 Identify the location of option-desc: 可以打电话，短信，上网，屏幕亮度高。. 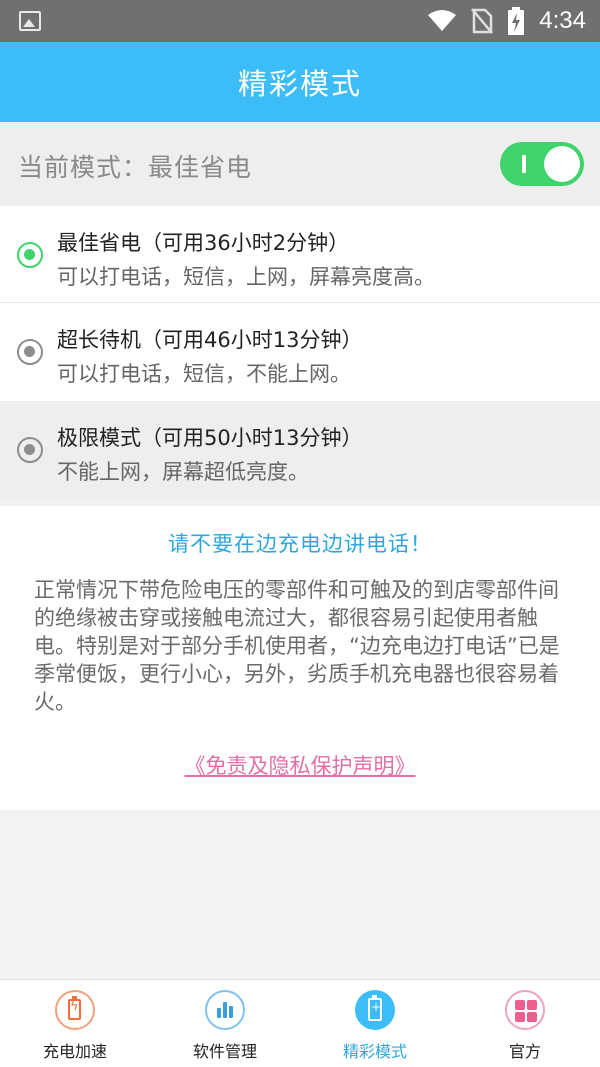
(246, 277).